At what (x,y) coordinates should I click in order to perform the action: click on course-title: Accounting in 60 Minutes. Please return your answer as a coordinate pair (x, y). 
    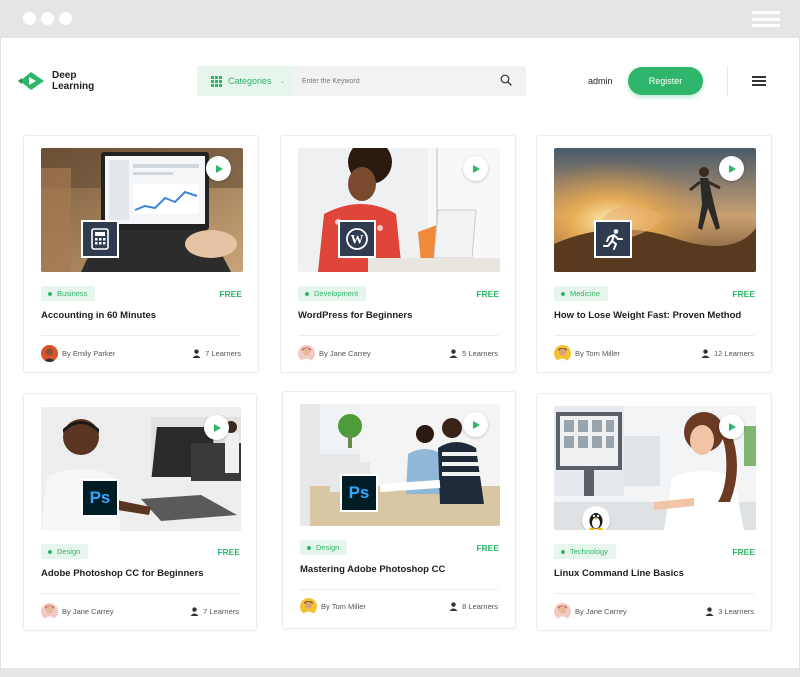
    Looking at the image, I should click on (98, 315).